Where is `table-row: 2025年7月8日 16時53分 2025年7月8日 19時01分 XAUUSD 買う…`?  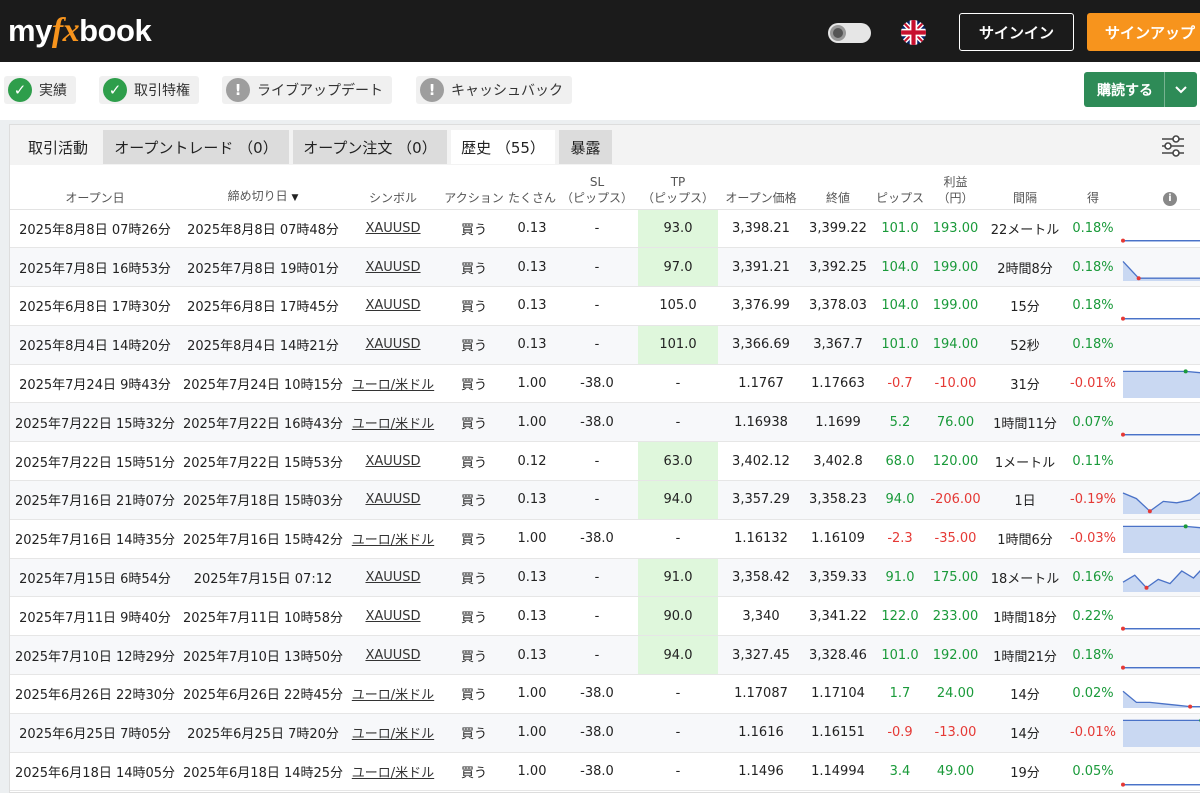 table-row: 2025年7月8日 16時53分 2025年7月8日 19時01分 XAUUSD 買う… is located at coordinates (605, 267).